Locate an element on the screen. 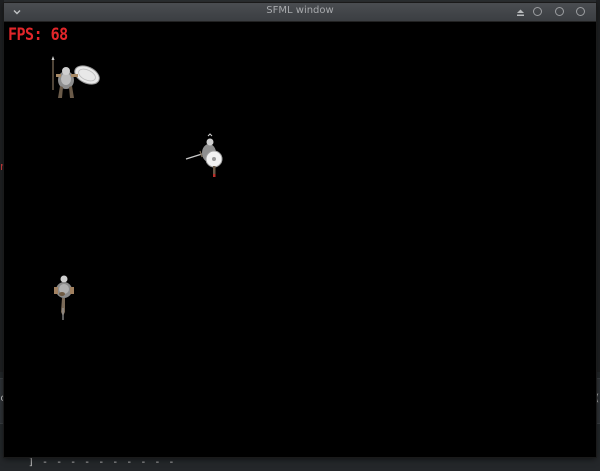 The width and height of the screenshot is (600, 471). window-shade-button is located at coordinates (520, 12).